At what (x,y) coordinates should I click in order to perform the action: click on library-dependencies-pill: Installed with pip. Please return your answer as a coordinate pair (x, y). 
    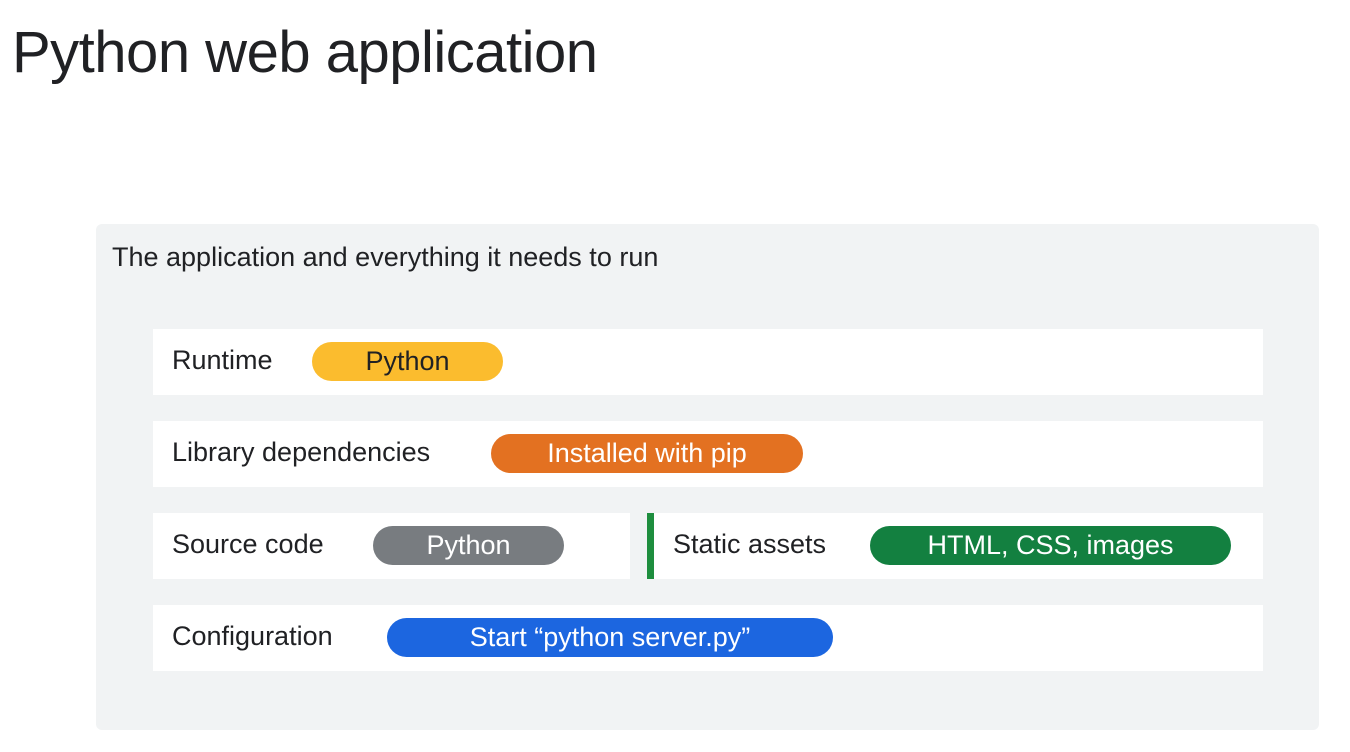
    Looking at the image, I should click on (647, 453).